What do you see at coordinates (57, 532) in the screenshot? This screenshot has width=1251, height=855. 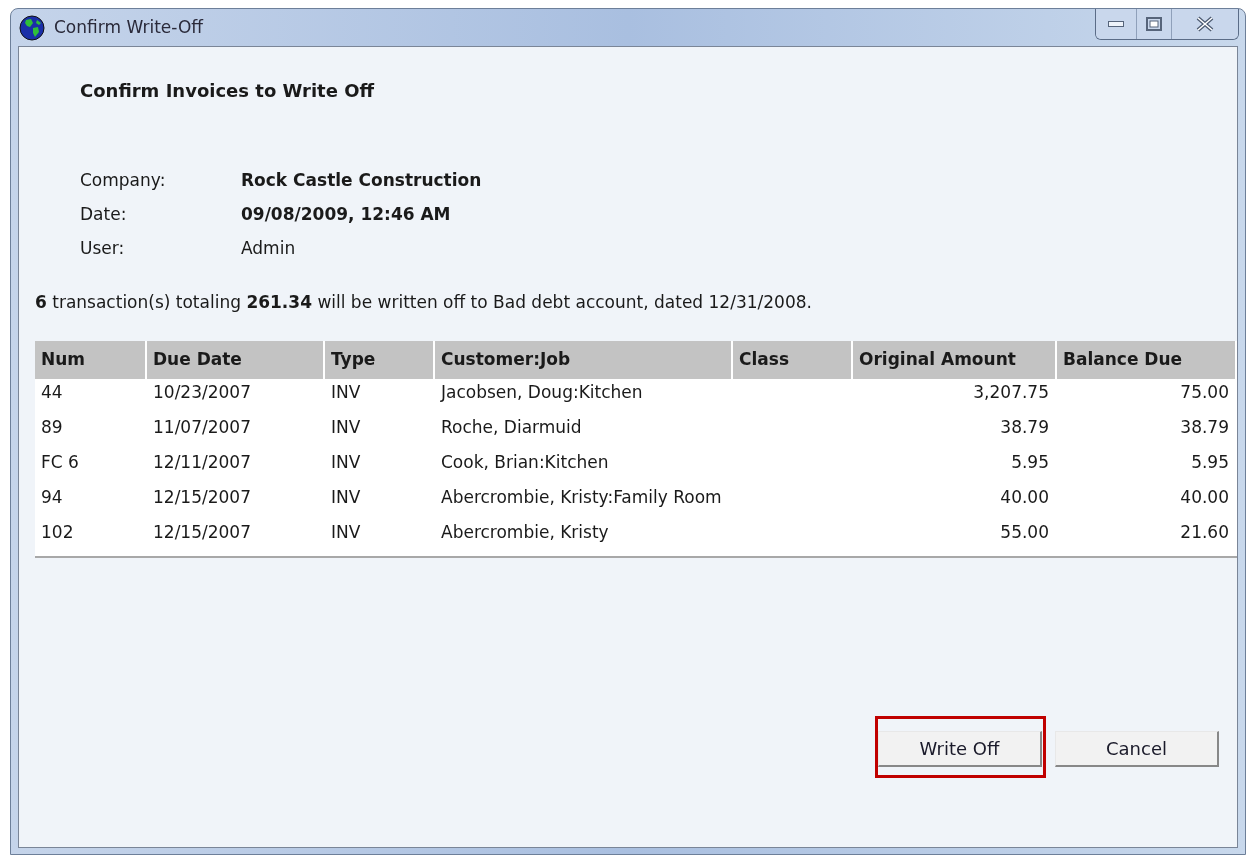 I see `table-cell: 102` at bounding box center [57, 532].